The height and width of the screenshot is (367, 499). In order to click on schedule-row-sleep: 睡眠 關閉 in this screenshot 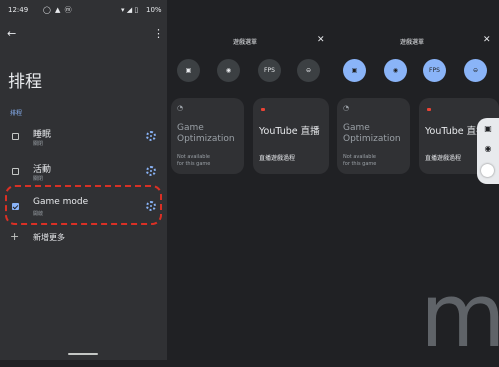, I will do `click(83, 137)`.